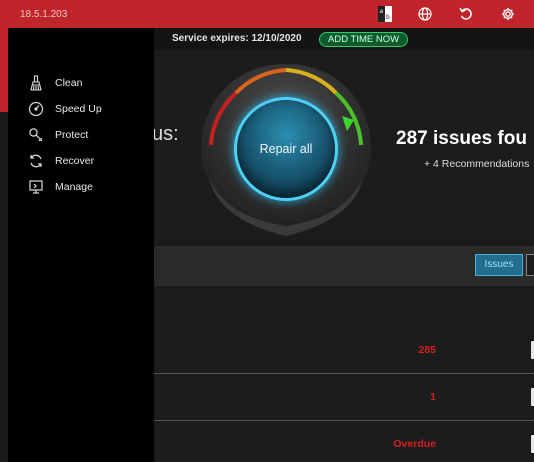 Image resolution: width=534 pixels, height=462 pixels. What do you see at coordinates (477, 164) in the screenshot?
I see `recommendations-text: + 4 Recommendations` at bounding box center [477, 164].